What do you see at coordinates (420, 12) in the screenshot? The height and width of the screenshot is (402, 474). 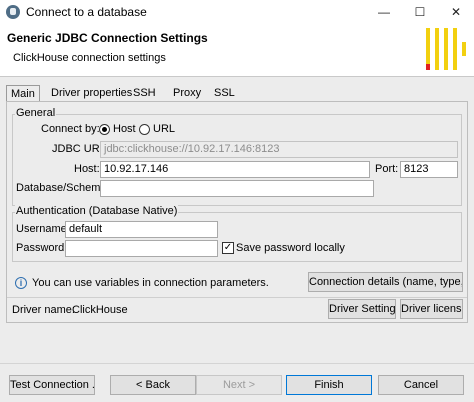 I see `maximize-icon: ☐` at bounding box center [420, 12].